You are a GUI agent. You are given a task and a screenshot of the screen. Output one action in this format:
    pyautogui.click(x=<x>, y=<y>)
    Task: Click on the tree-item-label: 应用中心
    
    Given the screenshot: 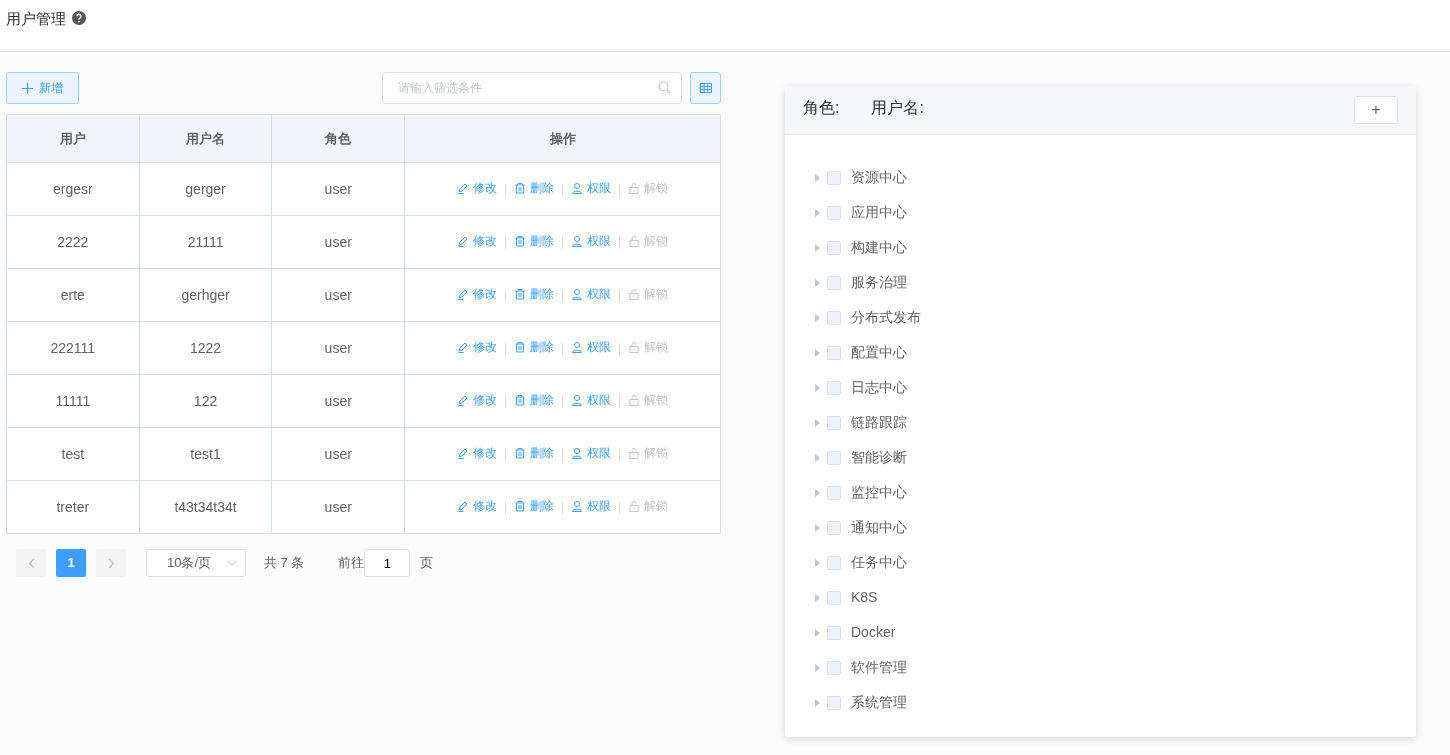 What is the action you would take?
    pyautogui.click(x=879, y=212)
    